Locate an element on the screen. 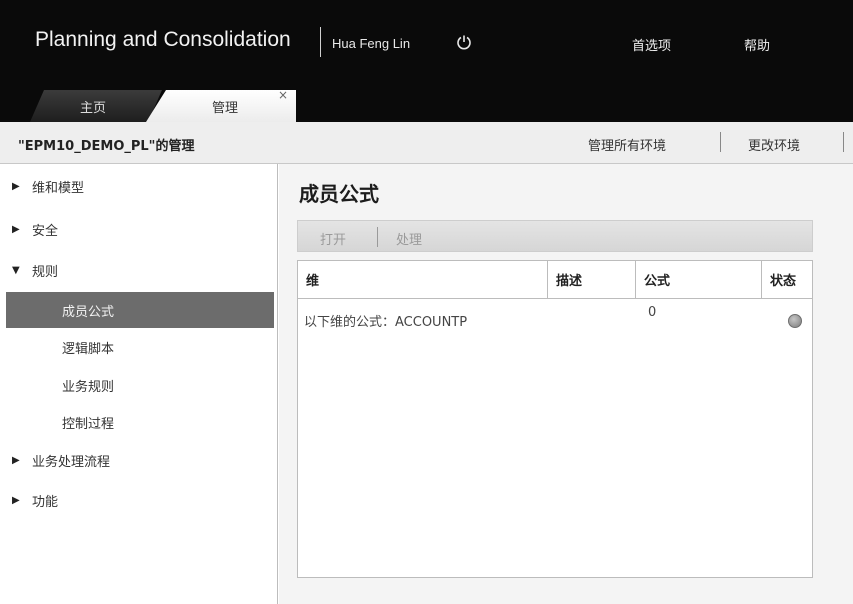 This screenshot has width=853, height=604. app-title: Planning and Consolidation is located at coordinates (163, 39).